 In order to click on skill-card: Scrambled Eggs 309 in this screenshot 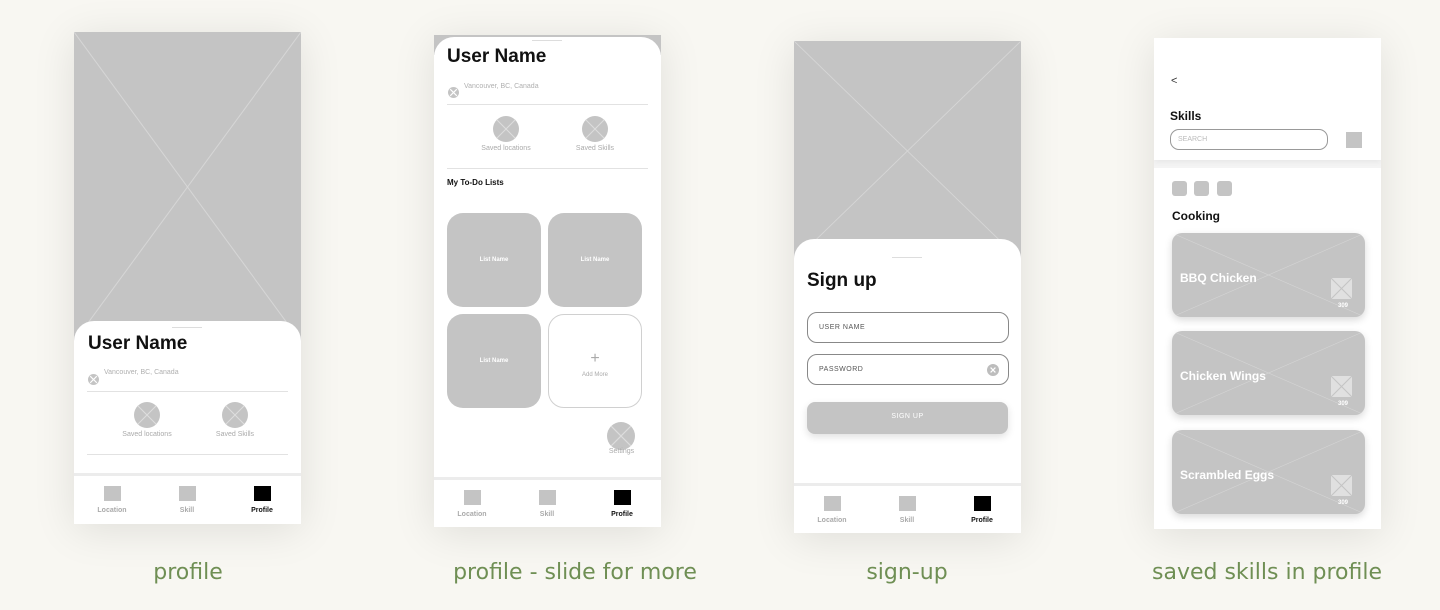, I will do `click(1268, 472)`.